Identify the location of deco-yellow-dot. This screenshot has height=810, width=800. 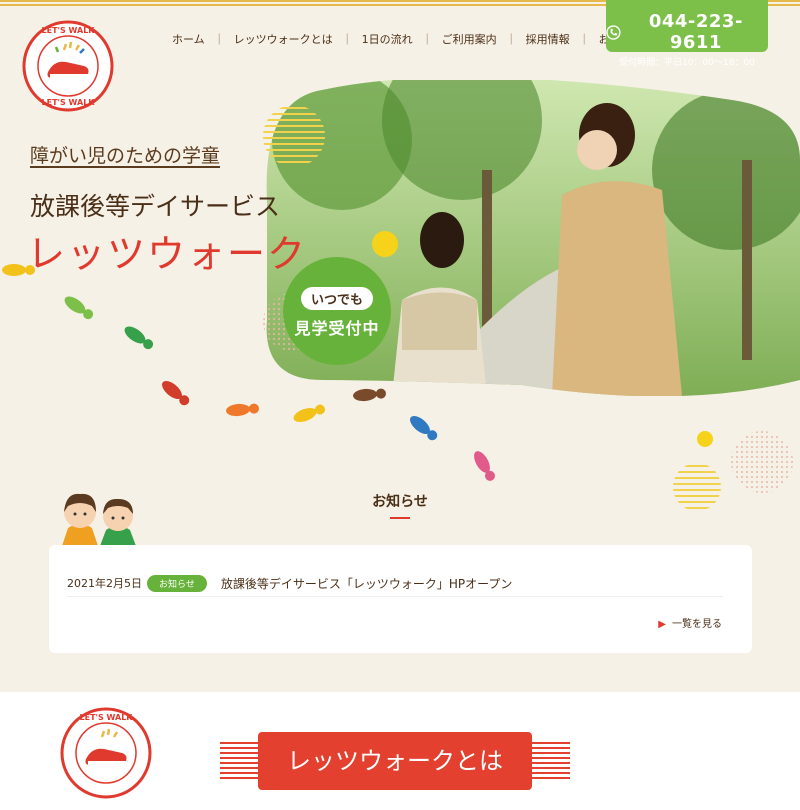
(705, 439).